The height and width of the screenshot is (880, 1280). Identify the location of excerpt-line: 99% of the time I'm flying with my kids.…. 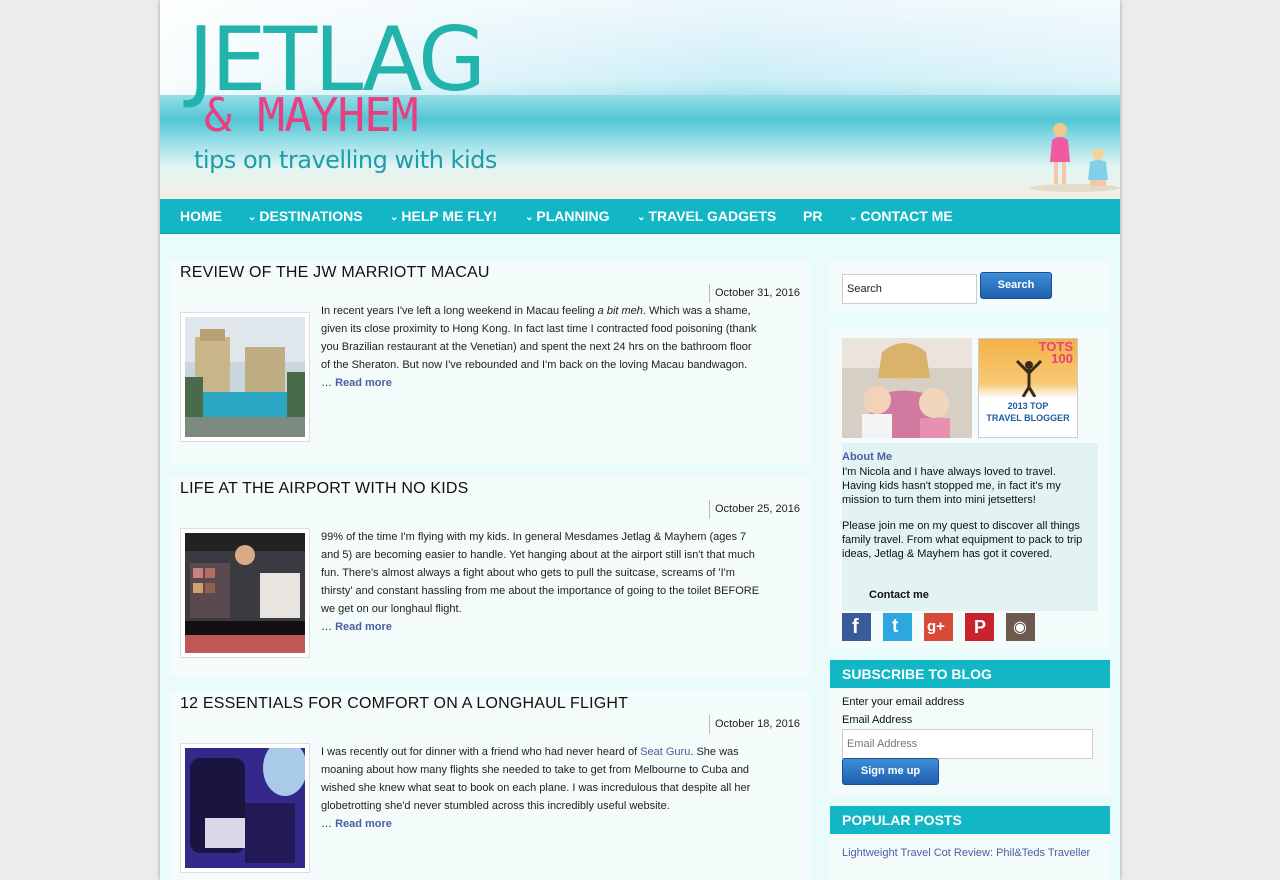
(534, 537).